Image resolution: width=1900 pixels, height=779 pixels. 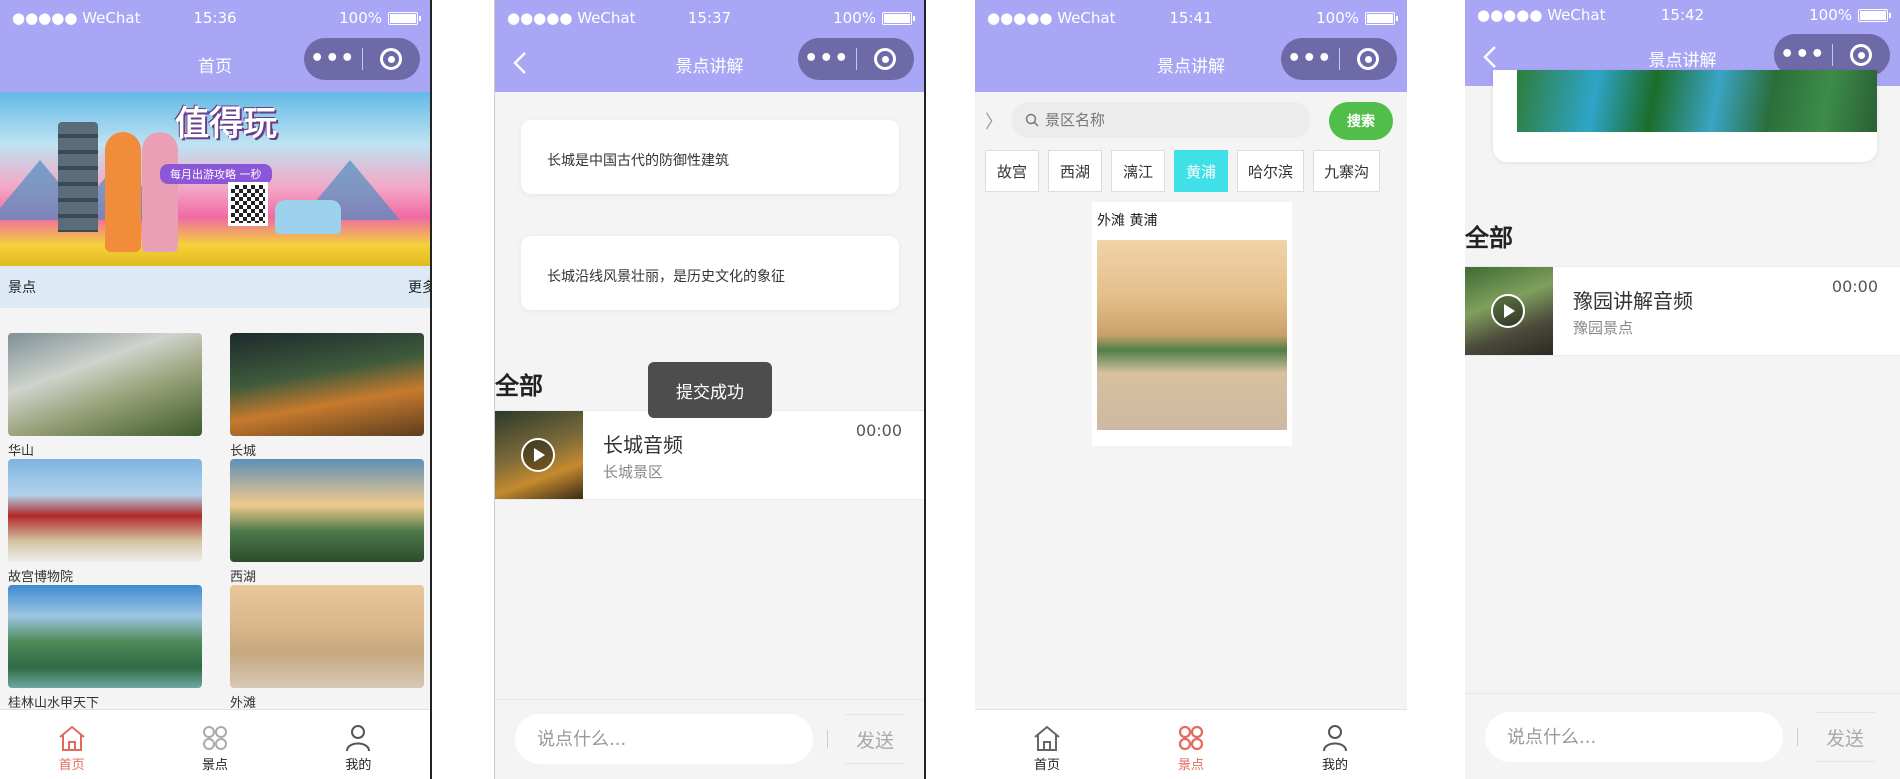 I want to click on chip-jiuzhaigou: 九寨沟, so click(x=1347, y=171).